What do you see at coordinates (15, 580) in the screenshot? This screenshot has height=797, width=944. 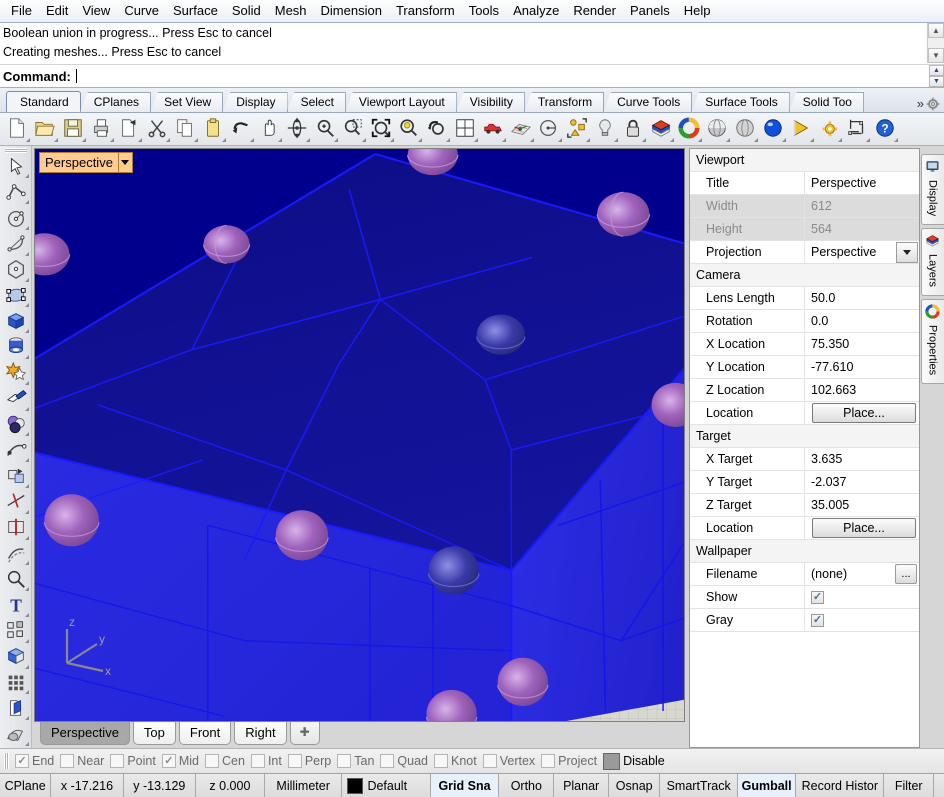 I see `analyze-button` at bounding box center [15, 580].